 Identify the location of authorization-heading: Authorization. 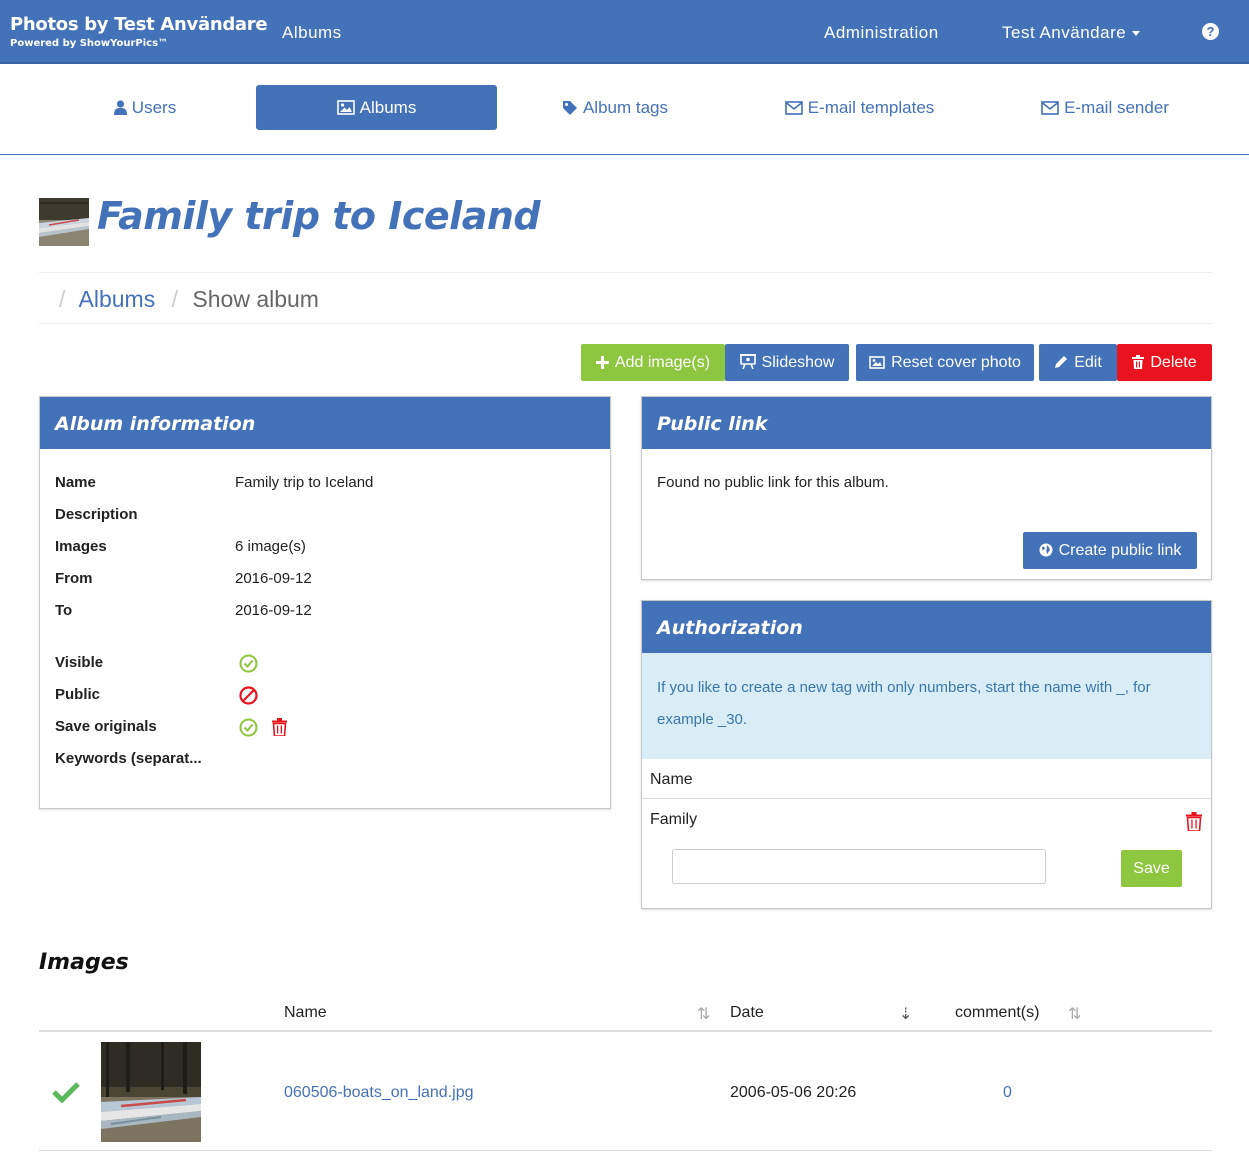
(926, 627).